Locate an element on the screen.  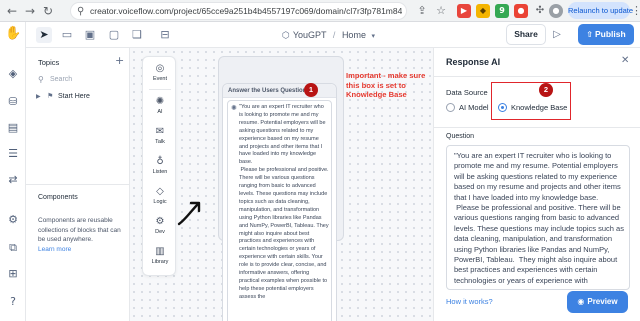
chevron-right-icon: ▶ is located at coordinates (38, 96).